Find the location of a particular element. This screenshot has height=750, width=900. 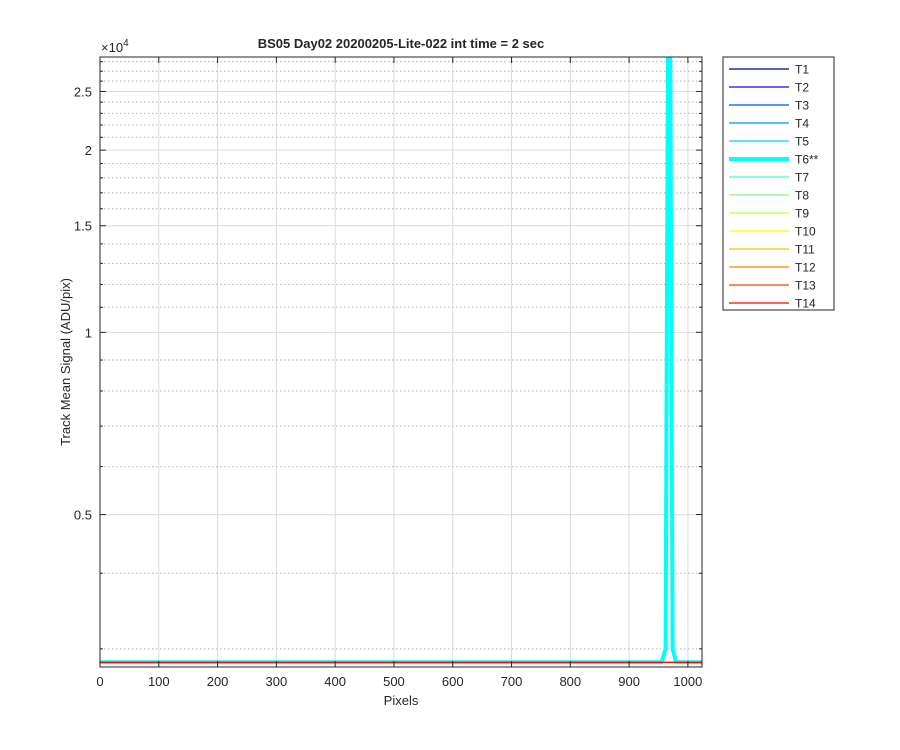

y-tick-label: 1.5 is located at coordinates (83, 226).